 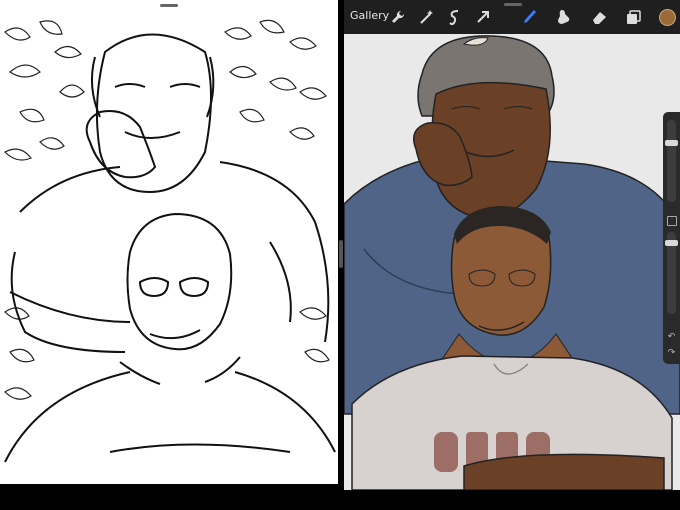 I want to click on brush-icon, so click(x=529, y=17).